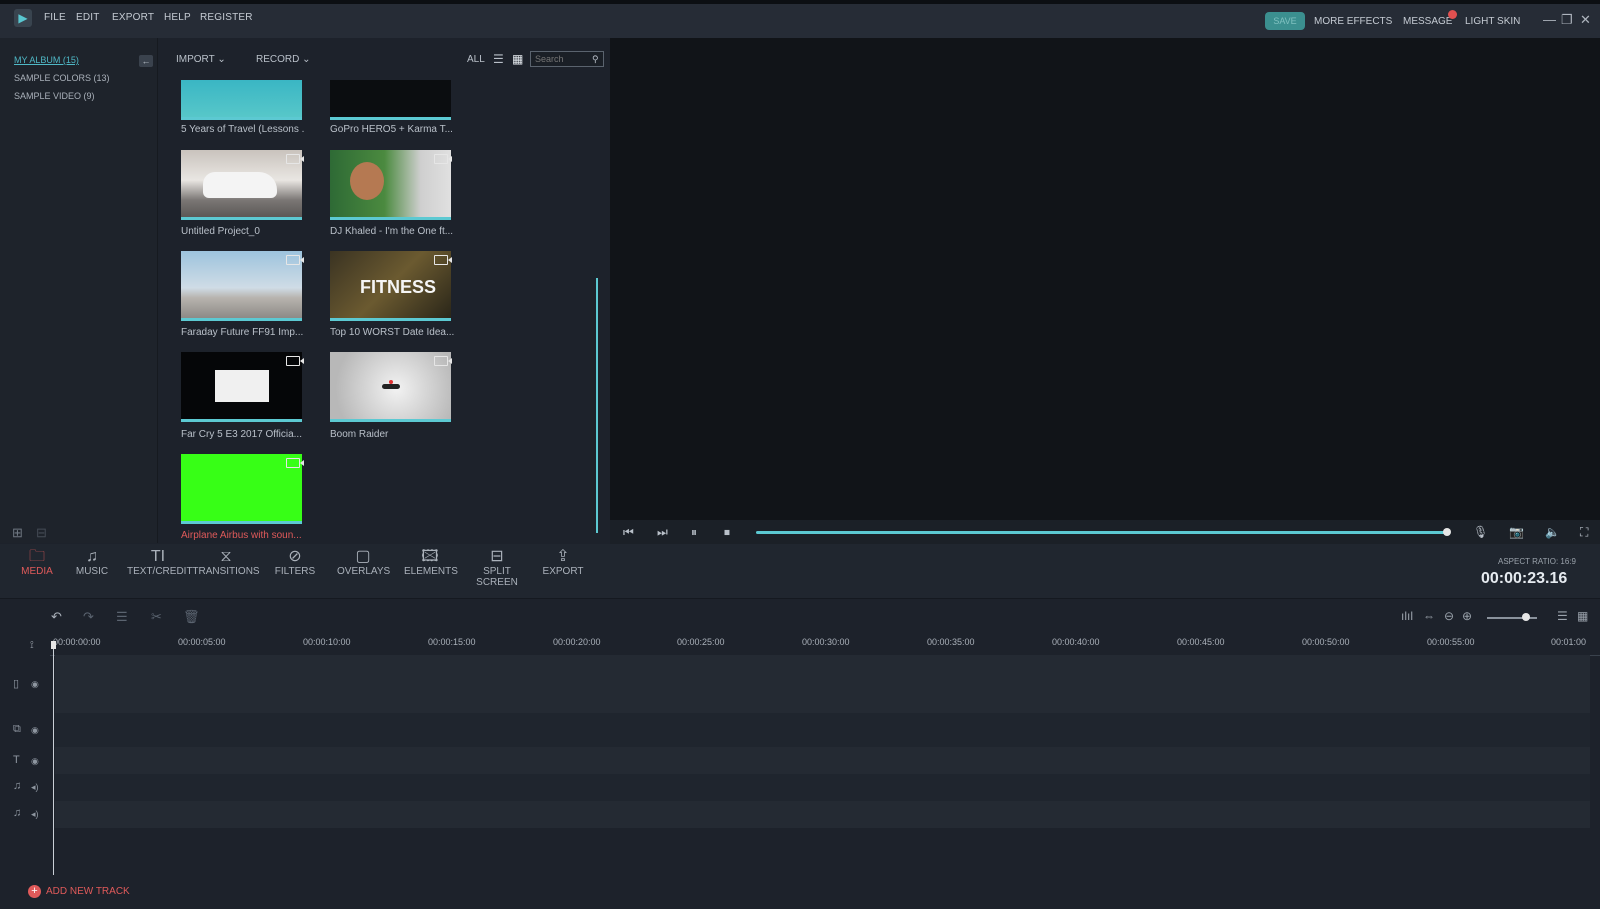  Describe the element at coordinates (327, 642) in the screenshot. I see `ruler-tick-label: 00:00:10:00` at that location.